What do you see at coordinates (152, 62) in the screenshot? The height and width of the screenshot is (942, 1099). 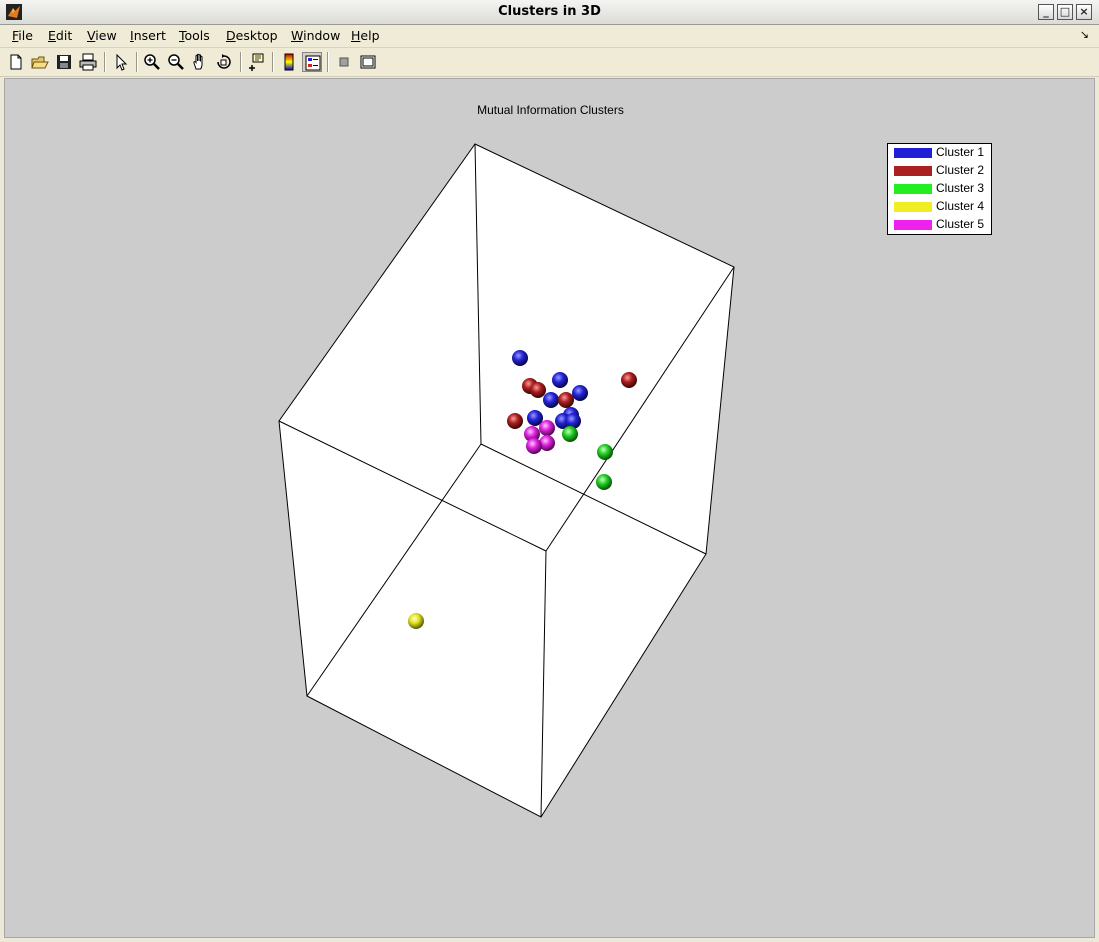 I see `zoom-in-icon` at bounding box center [152, 62].